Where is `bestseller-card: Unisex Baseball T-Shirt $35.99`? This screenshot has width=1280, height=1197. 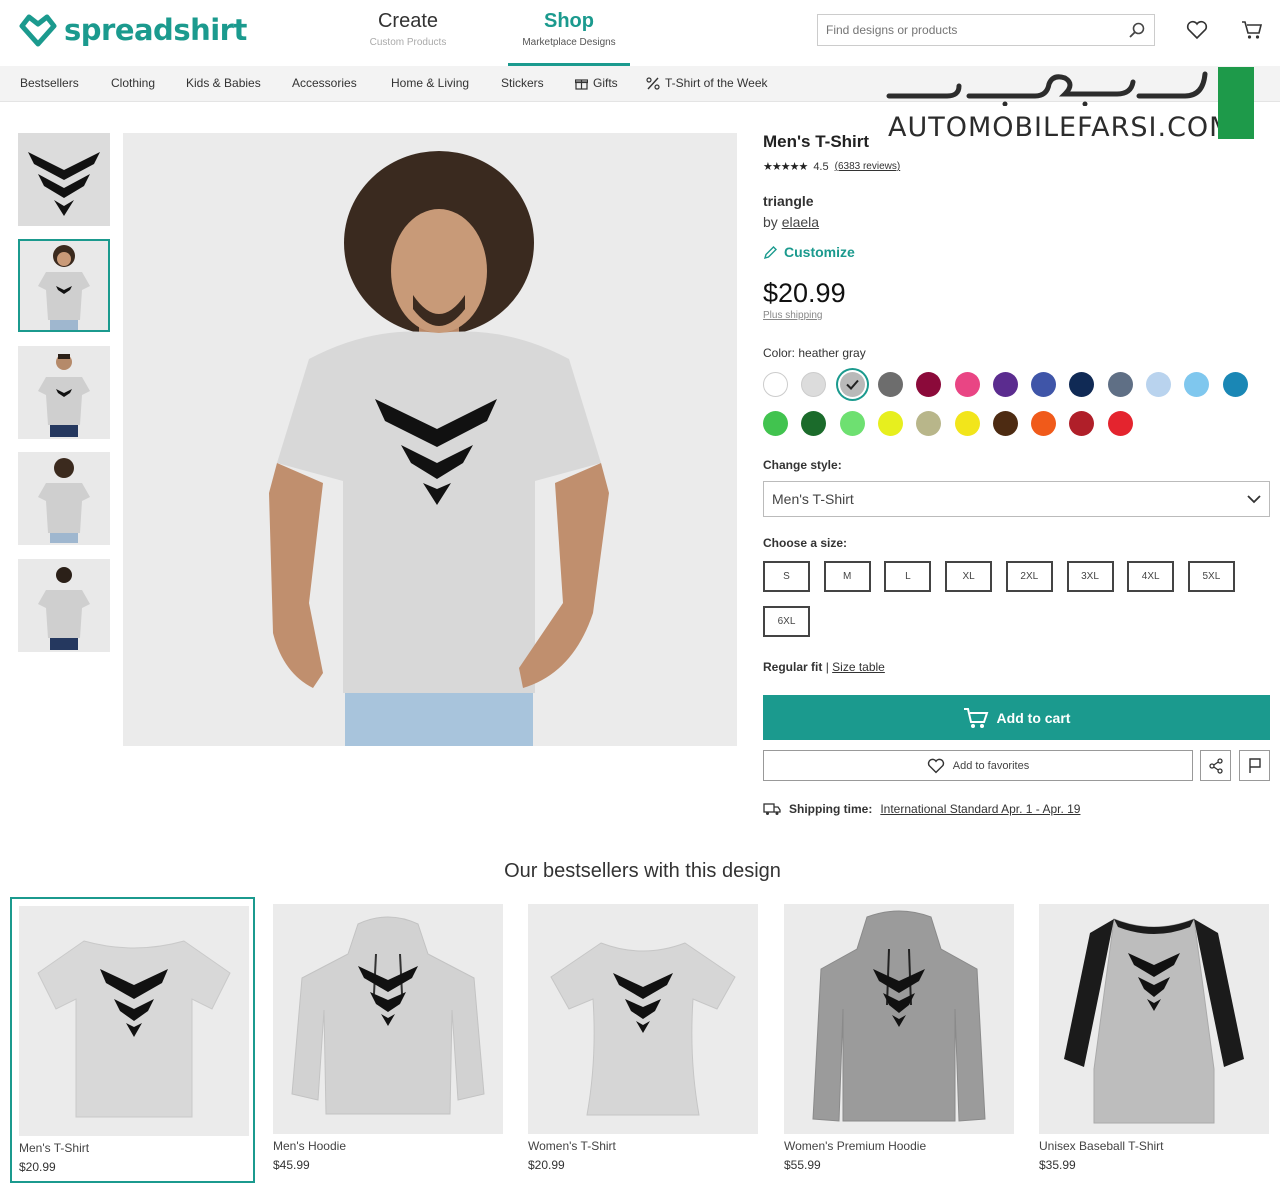
bestseller-card: Unisex Baseball T-Shirt $35.99 is located at coordinates (1154, 1040).